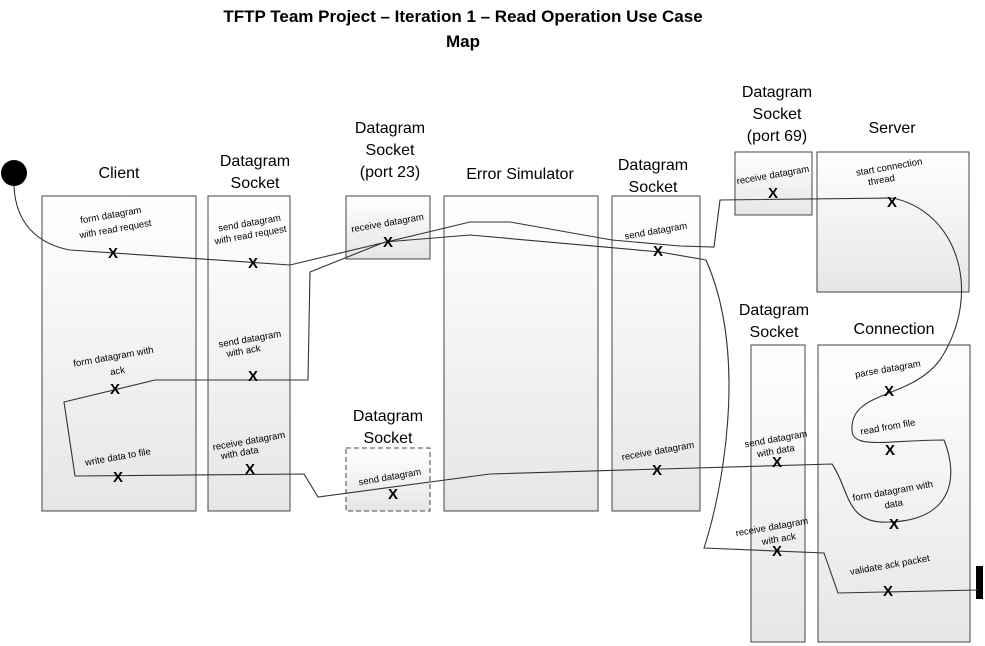  Describe the element at coordinates (388, 416) in the screenshot. I see `socket-bottom-label-1: Datagram` at that location.